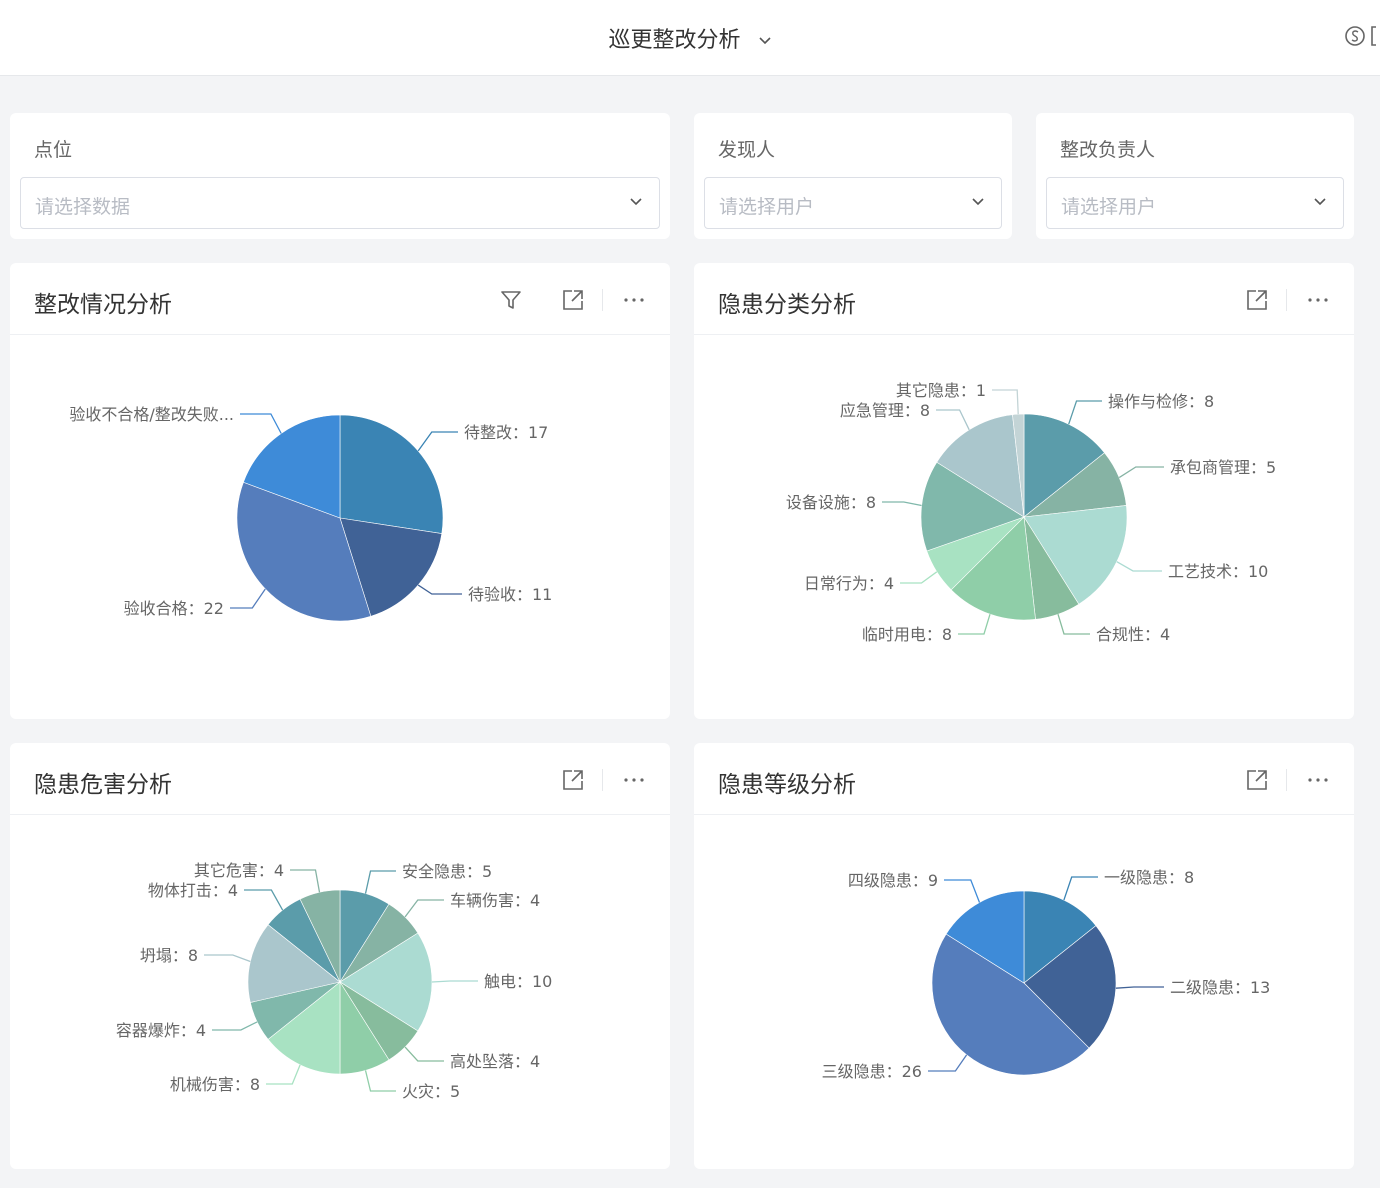  I want to click on slice-label: 一级隐患：8, so click(1149, 877).